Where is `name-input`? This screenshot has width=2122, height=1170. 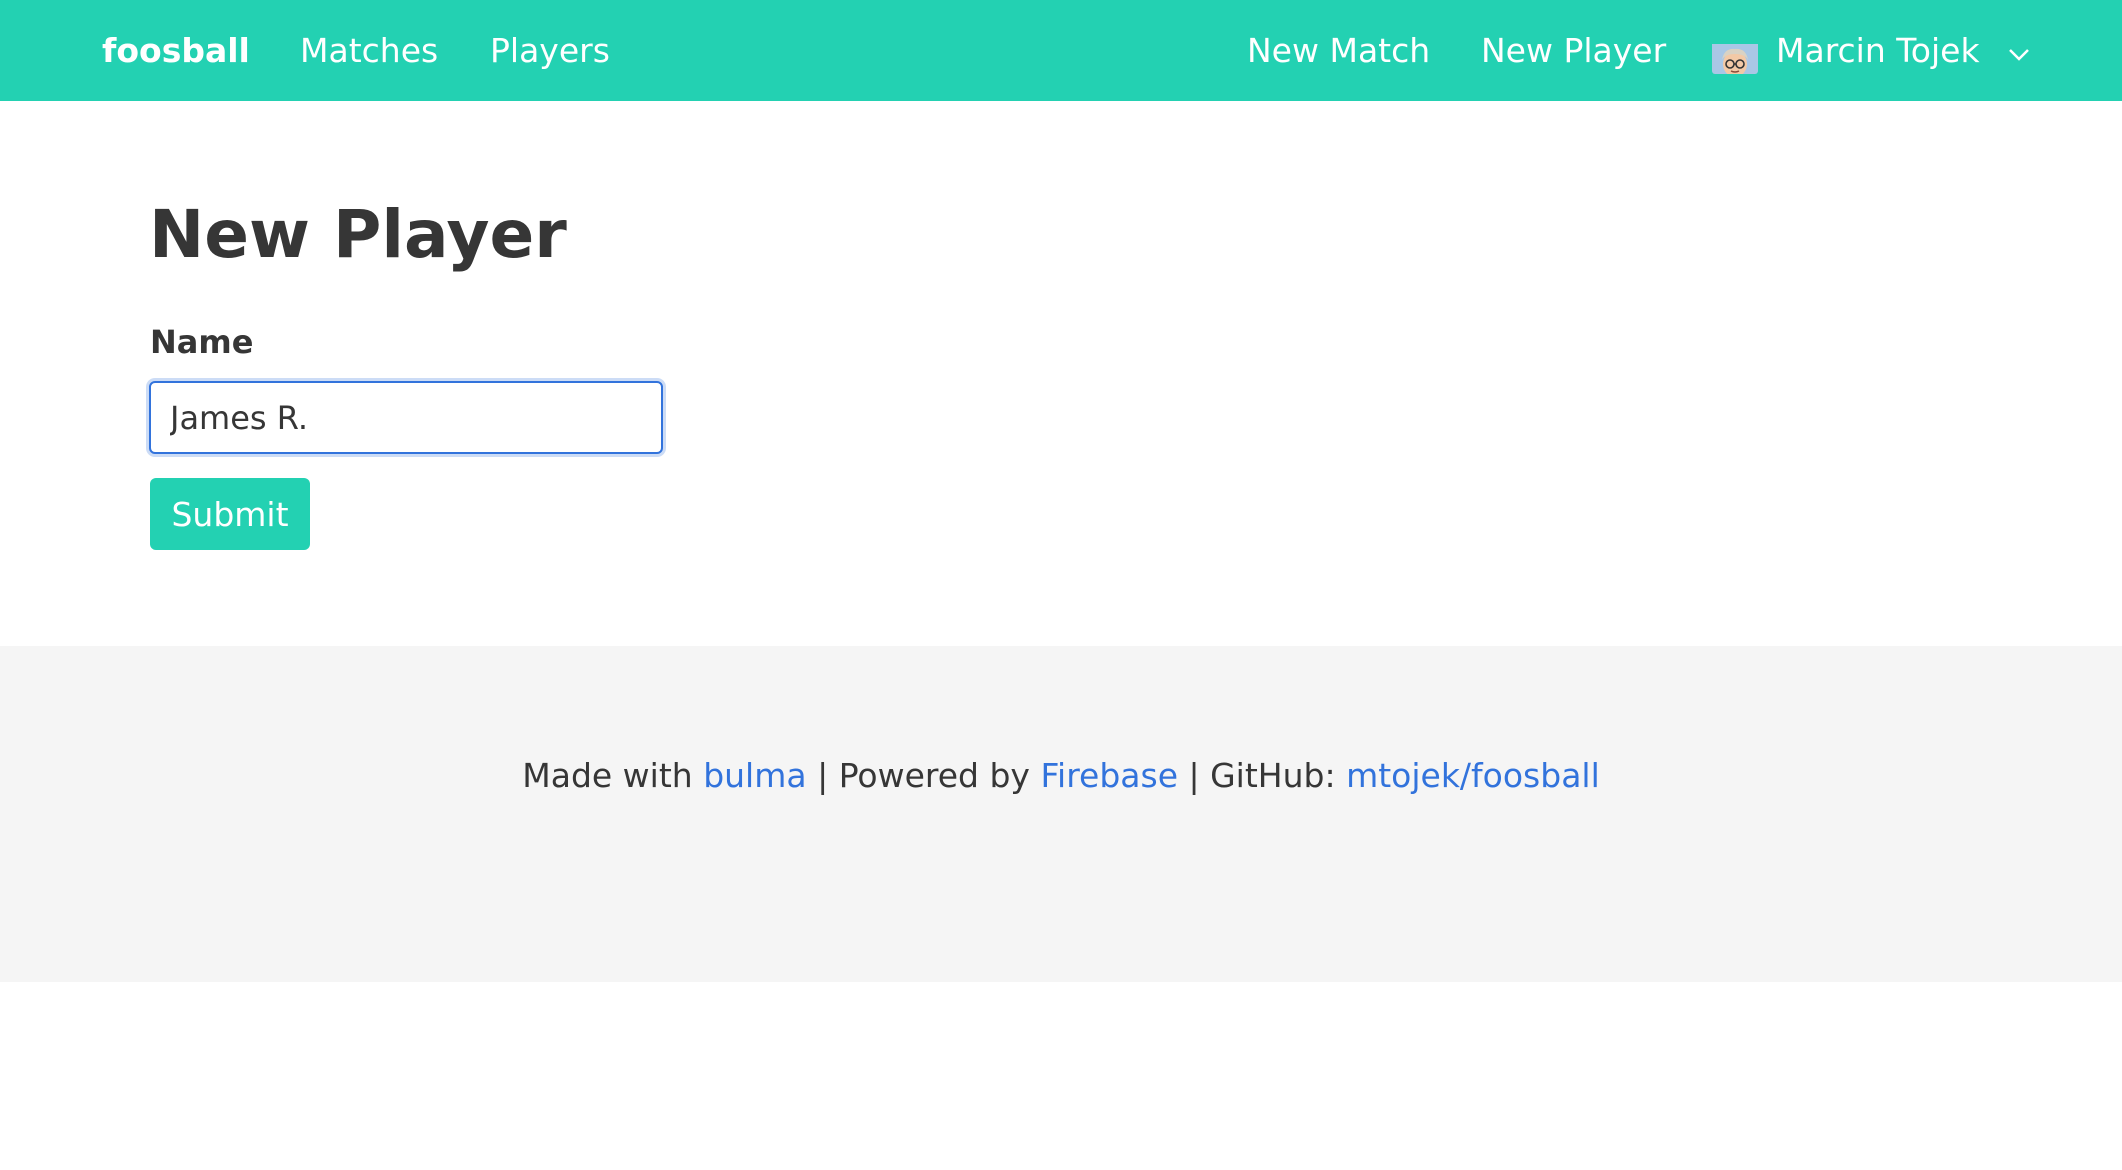
name-input is located at coordinates (406, 417).